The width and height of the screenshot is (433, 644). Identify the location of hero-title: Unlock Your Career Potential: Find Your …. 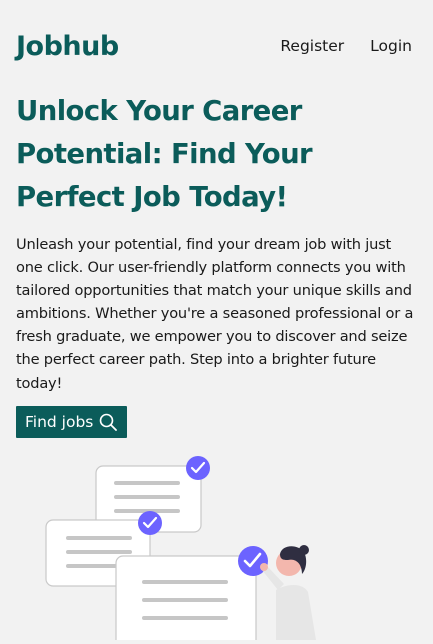
(164, 154).